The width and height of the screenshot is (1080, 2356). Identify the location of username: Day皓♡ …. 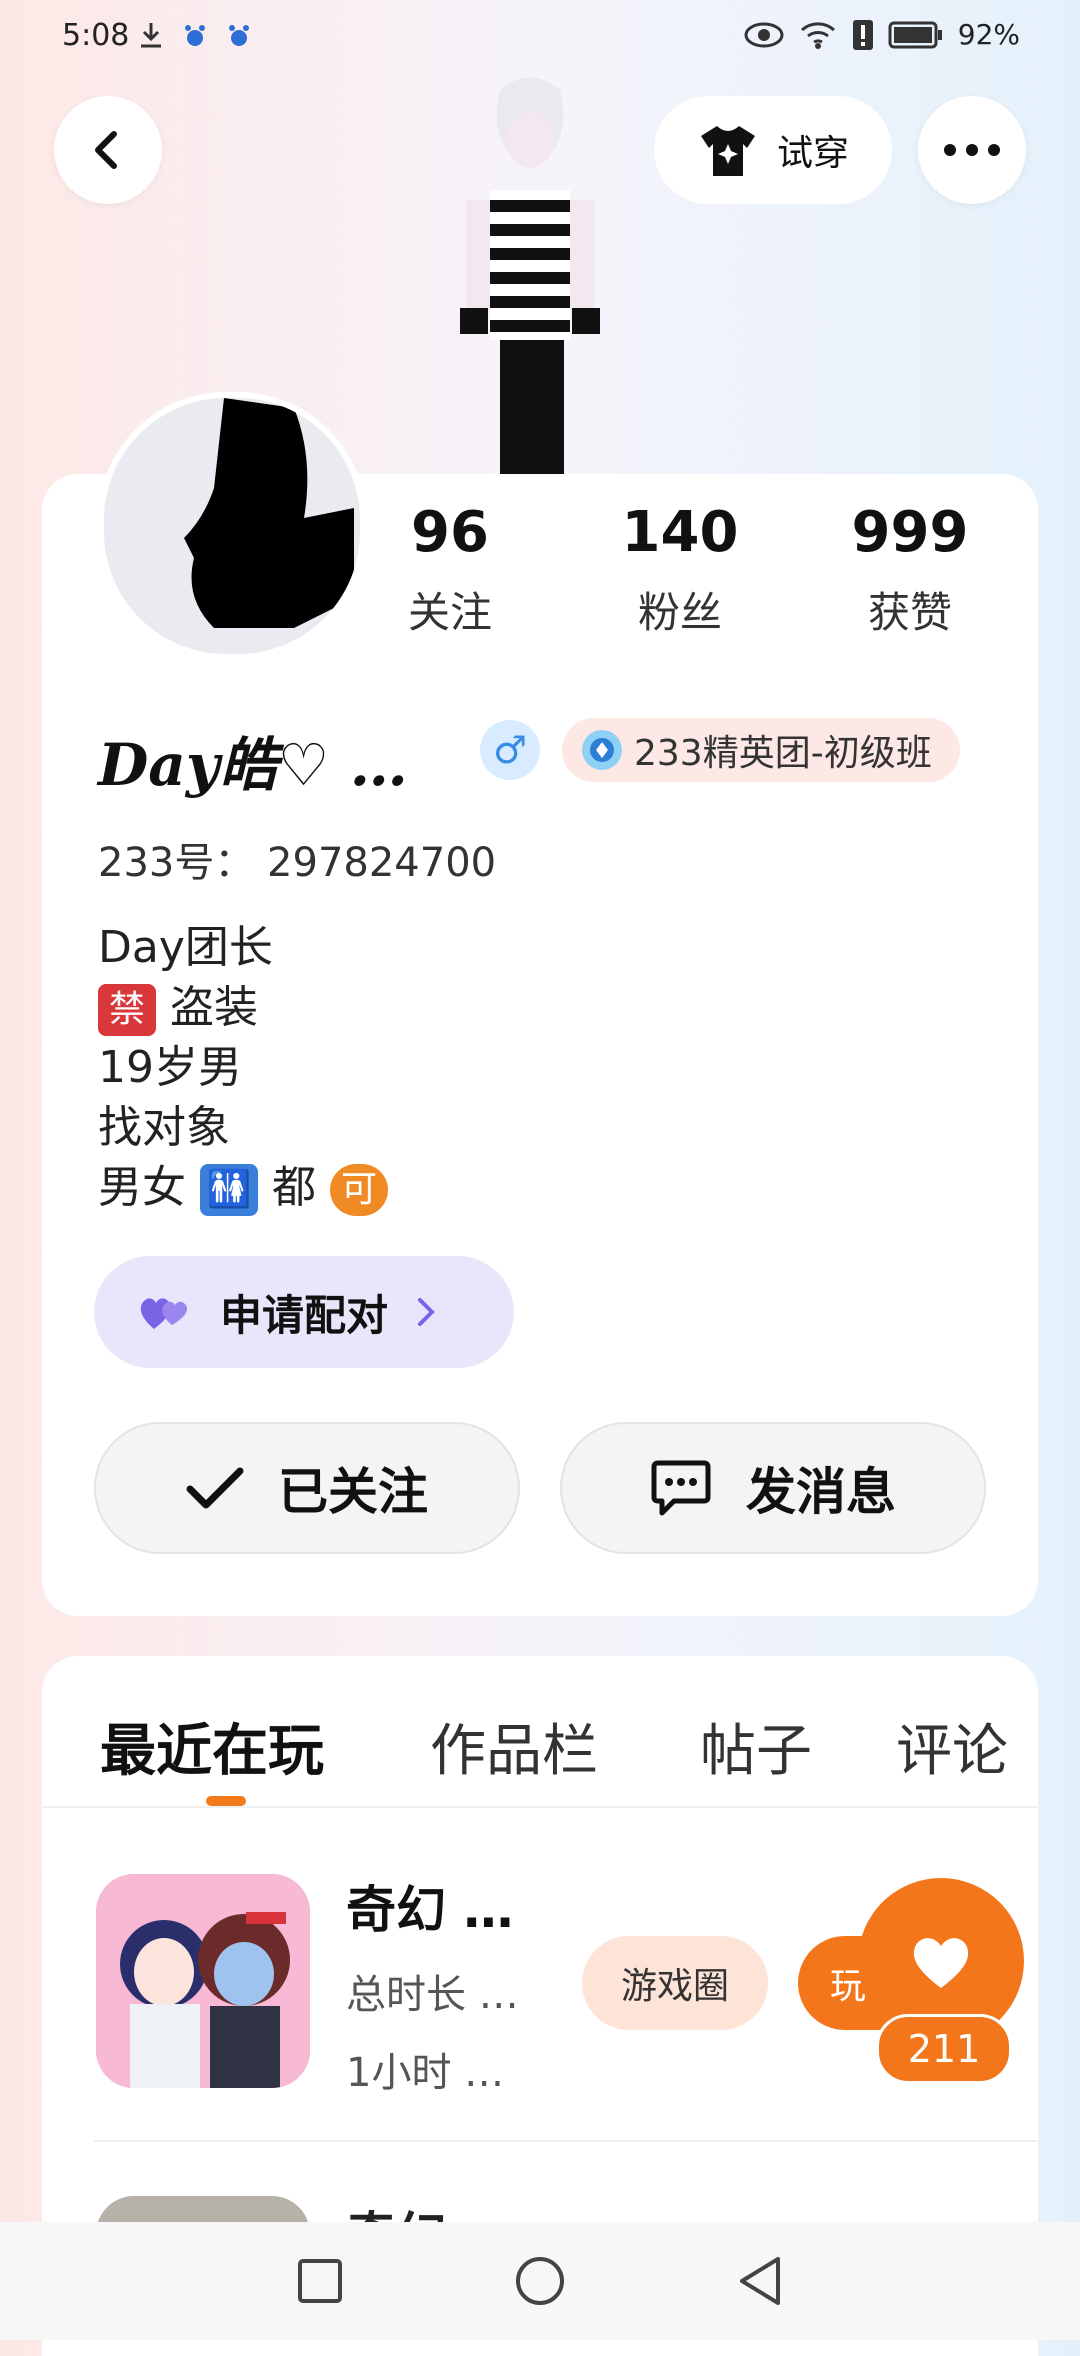
(253, 765).